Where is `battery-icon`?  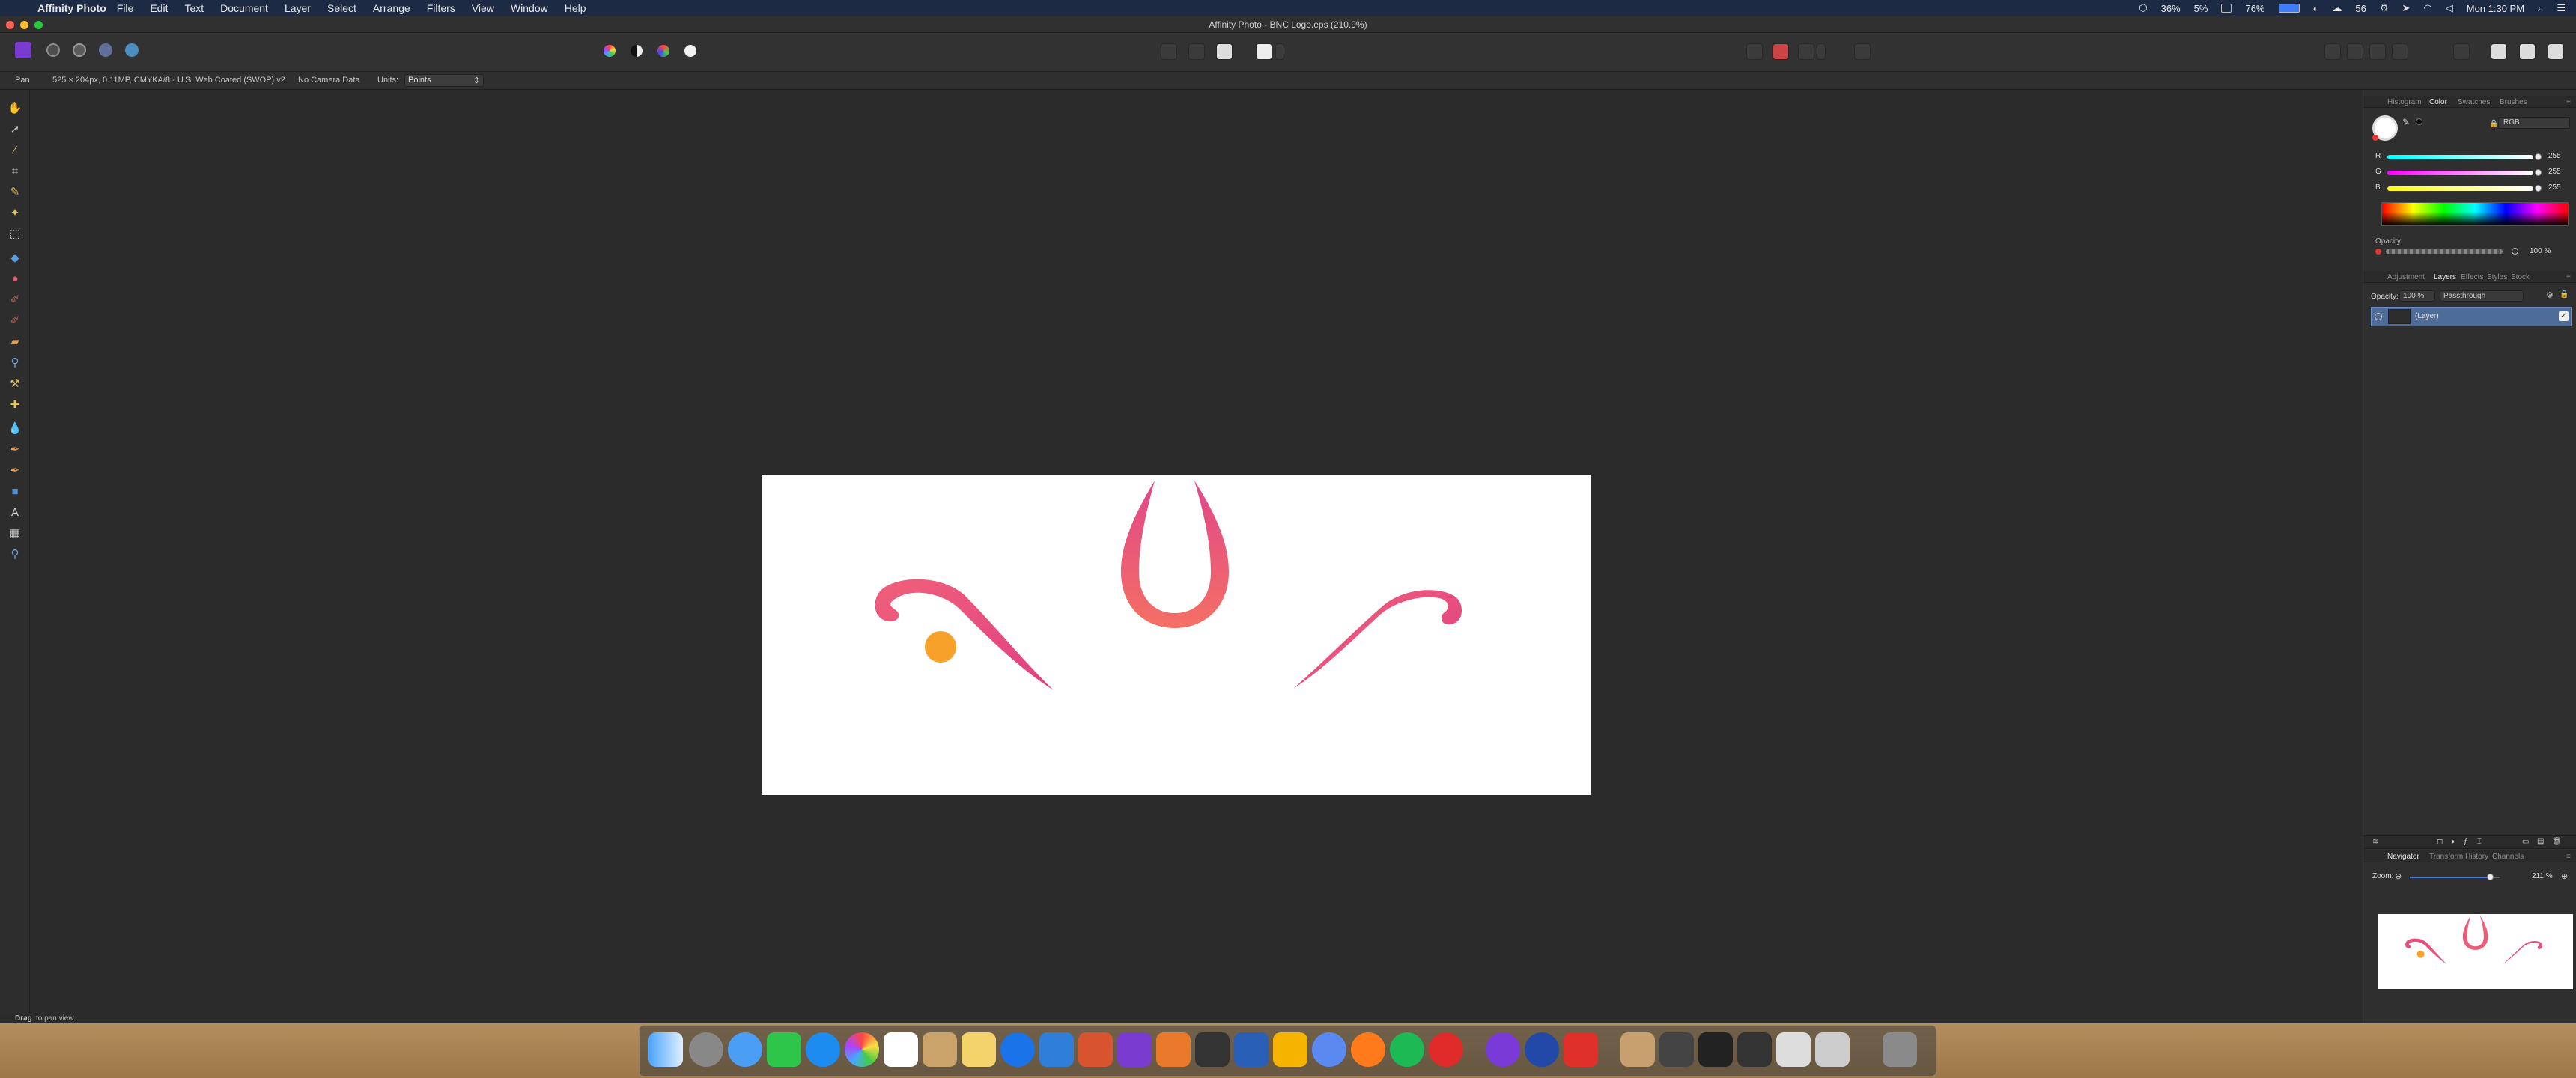
battery-icon is located at coordinates (2289, 8).